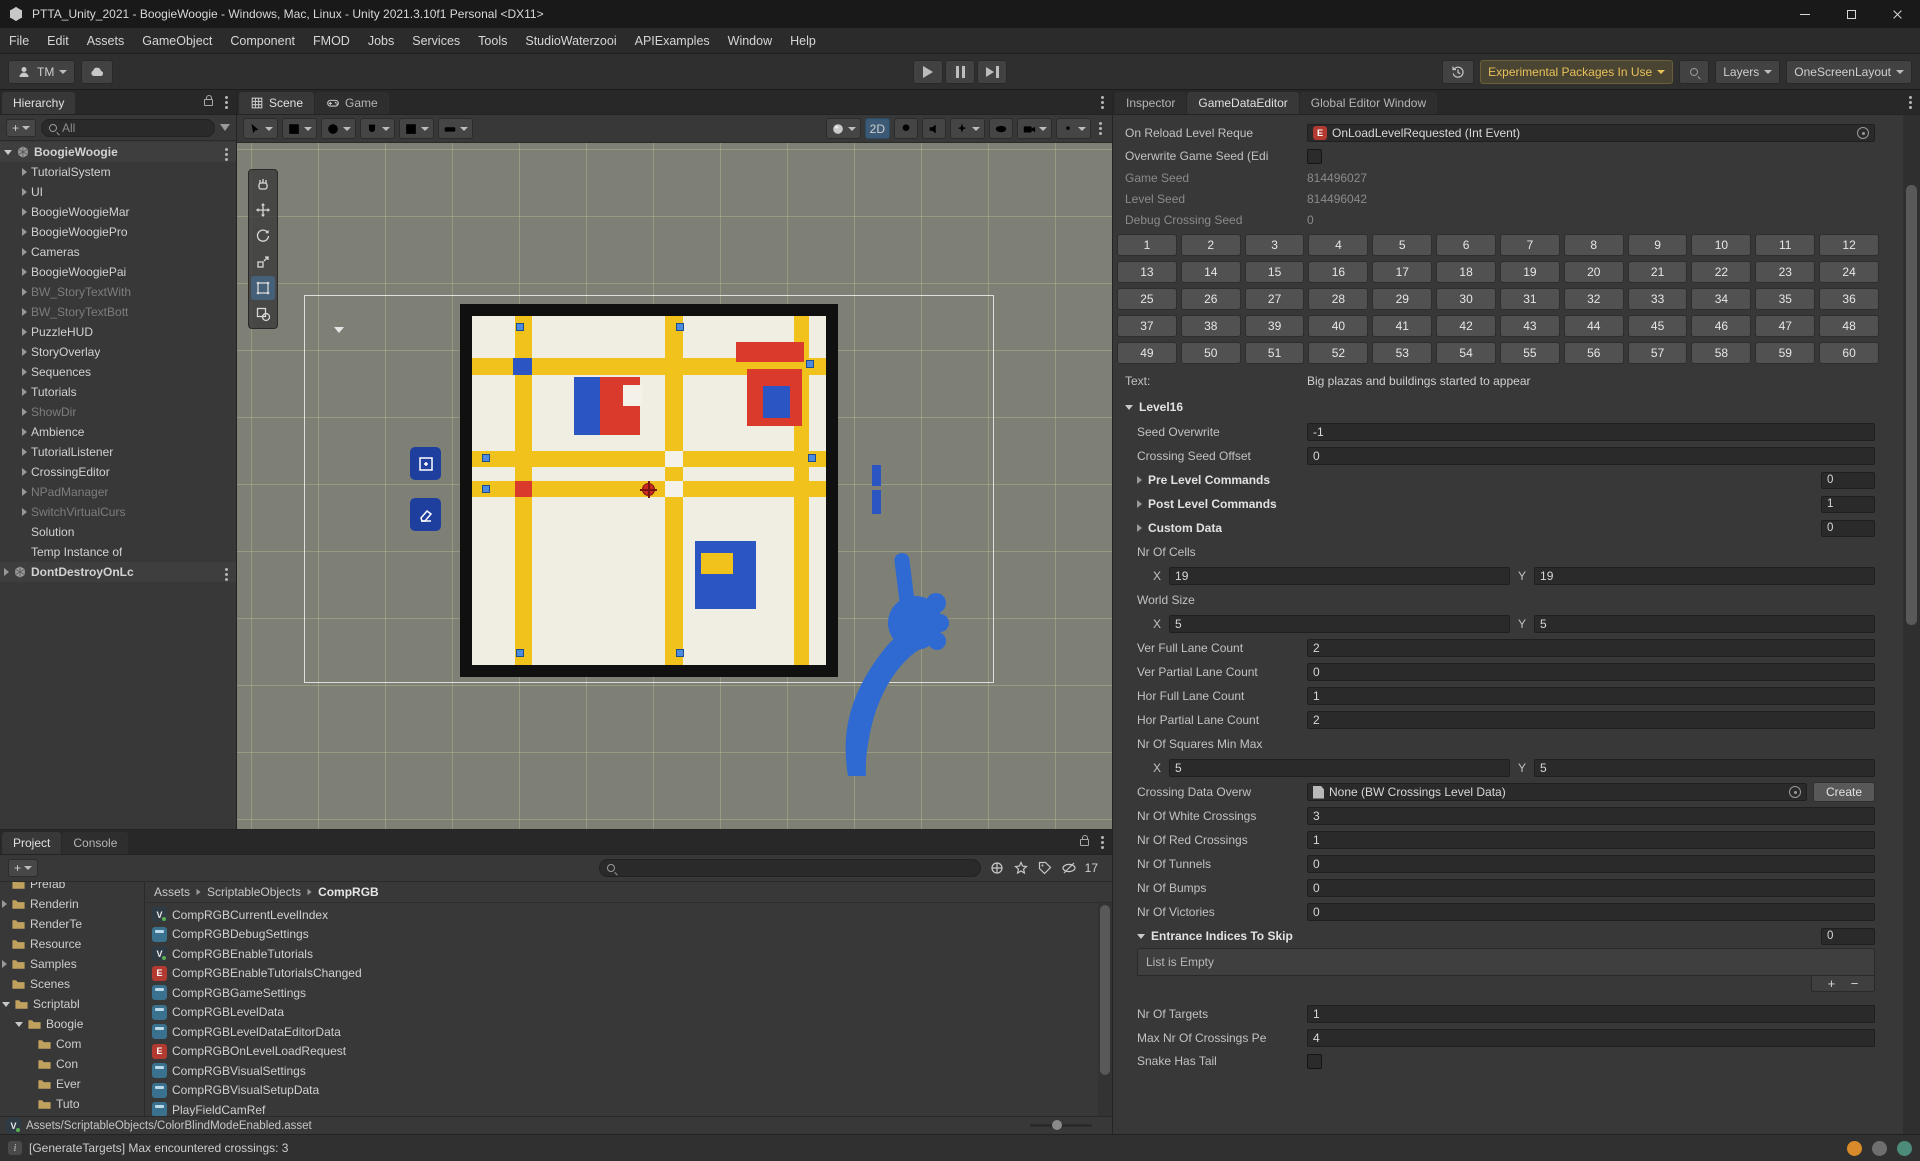 This screenshot has width=1920, height=1161. What do you see at coordinates (1849, 272) in the screenshot?
I see `level-button-24: 24` at bounding box center [1849, 272].